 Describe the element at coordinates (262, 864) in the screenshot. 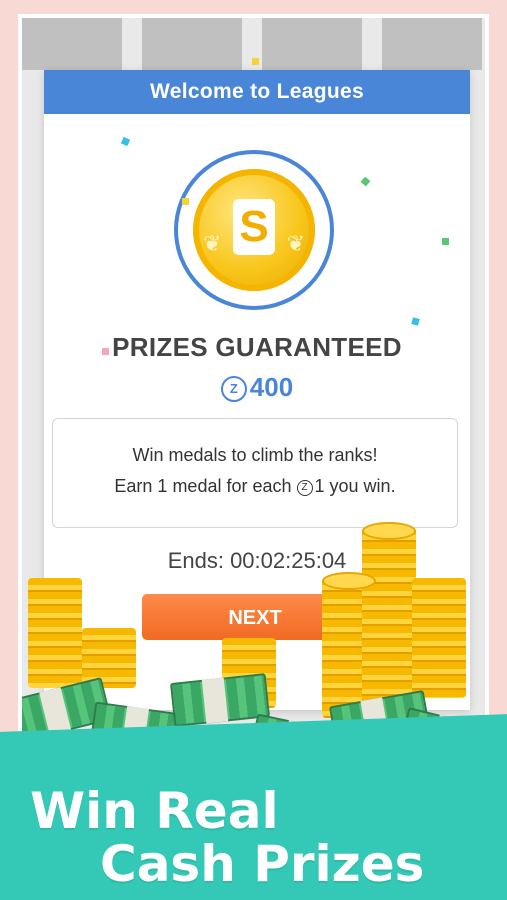

I see `promo-headline-2: Cash Prizes` at that location.